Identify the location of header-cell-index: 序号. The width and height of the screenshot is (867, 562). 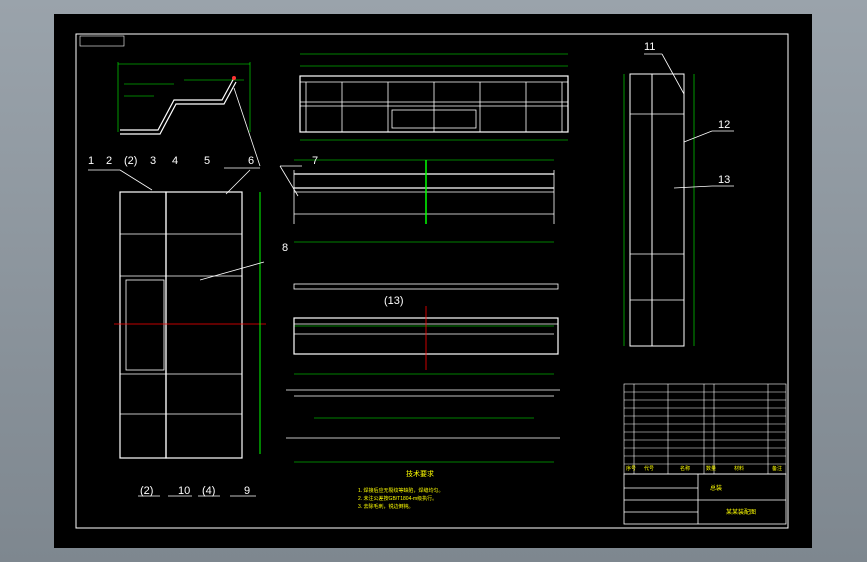
(631, 468).